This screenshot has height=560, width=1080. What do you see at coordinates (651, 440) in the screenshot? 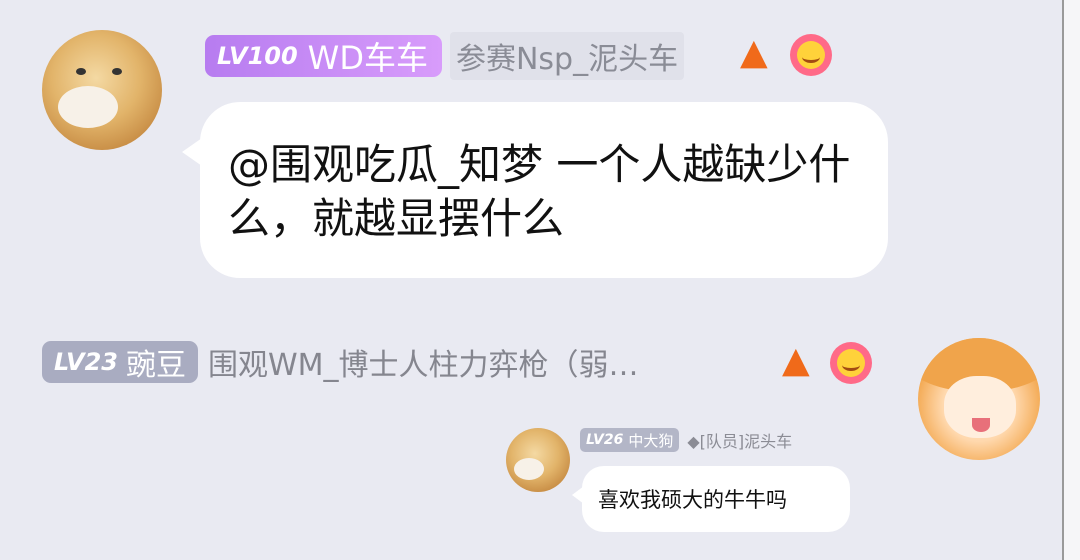
I see `nickname: 中大狗` at bounding box center [651, 440].